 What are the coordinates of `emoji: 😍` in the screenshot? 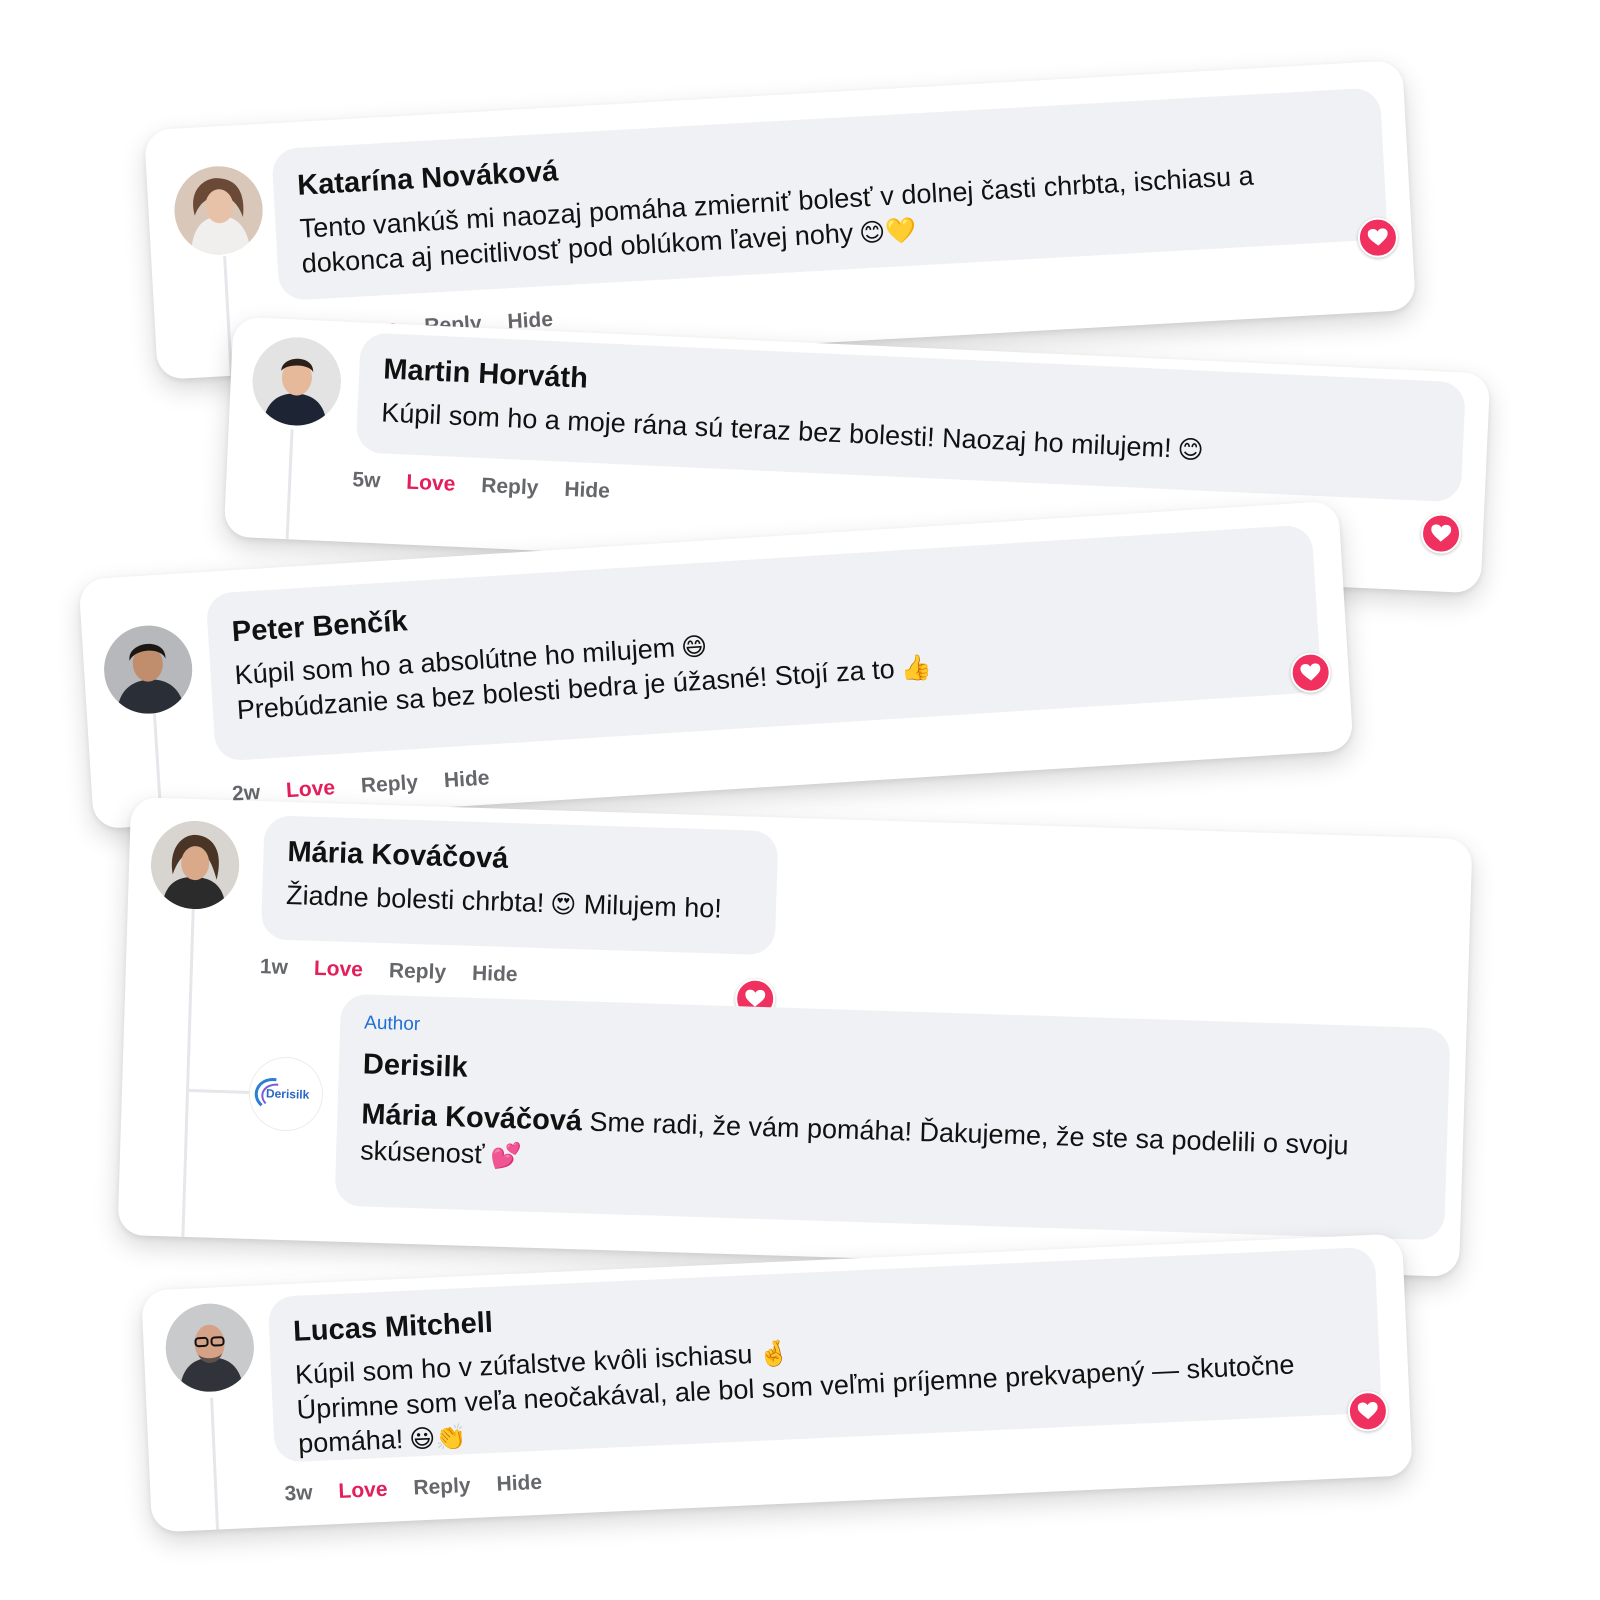 It's located at (563, 904).